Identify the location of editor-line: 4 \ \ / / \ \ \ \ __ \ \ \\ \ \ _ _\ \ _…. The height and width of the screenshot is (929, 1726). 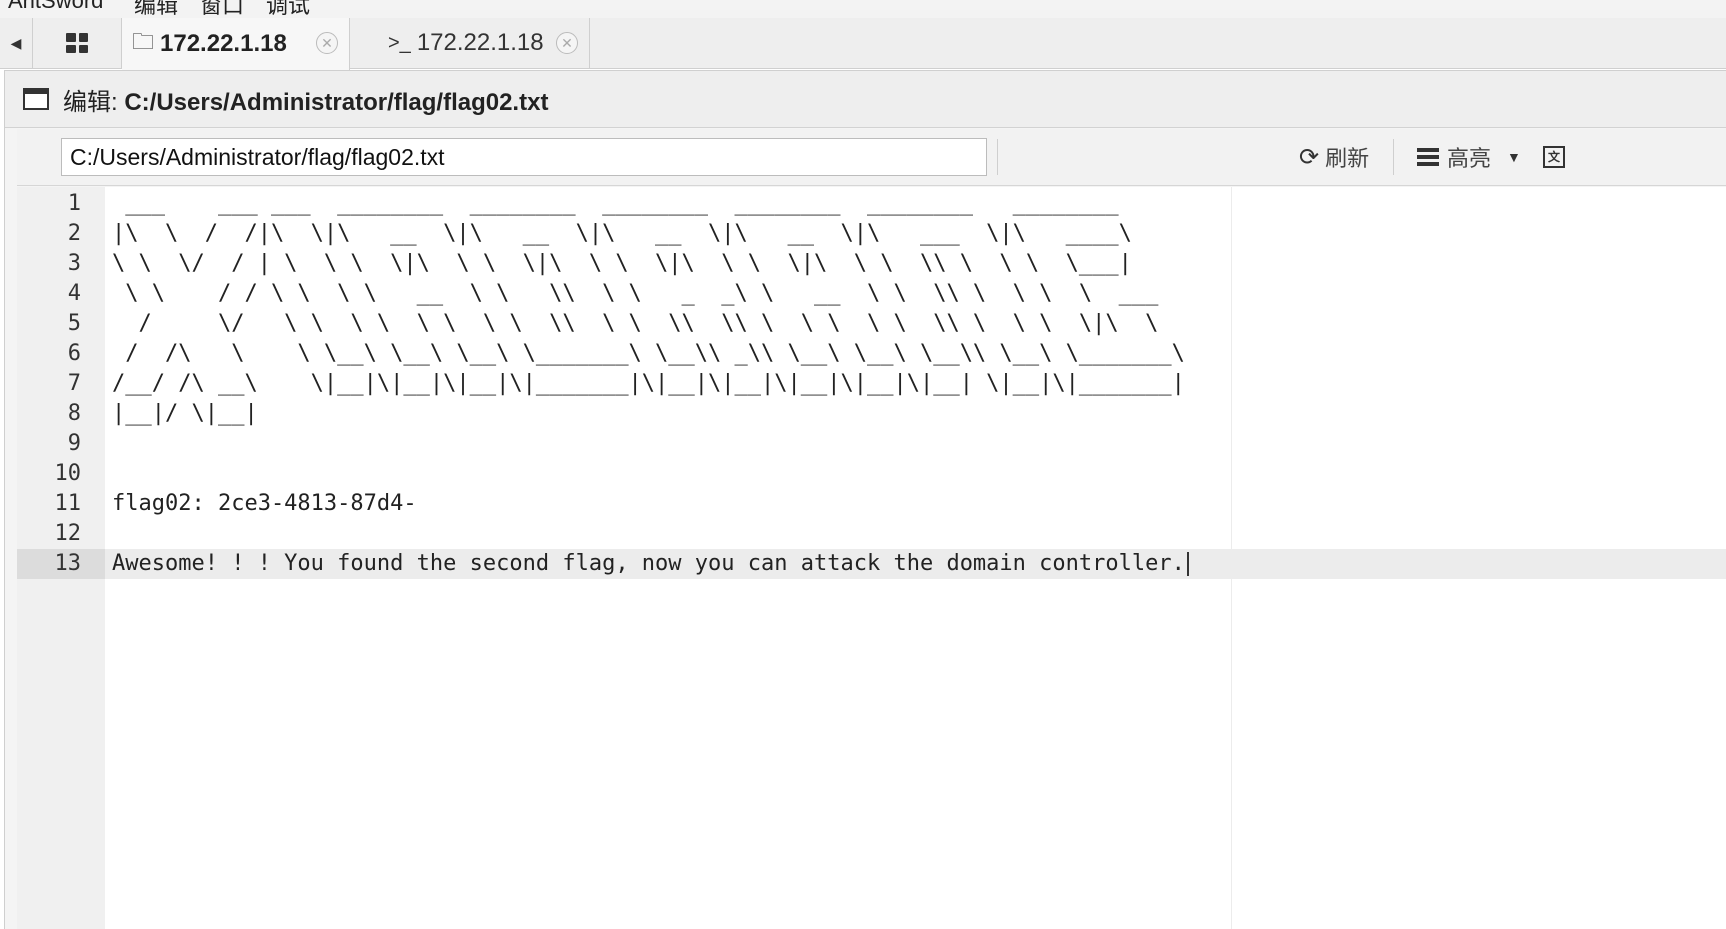
(871, 294).